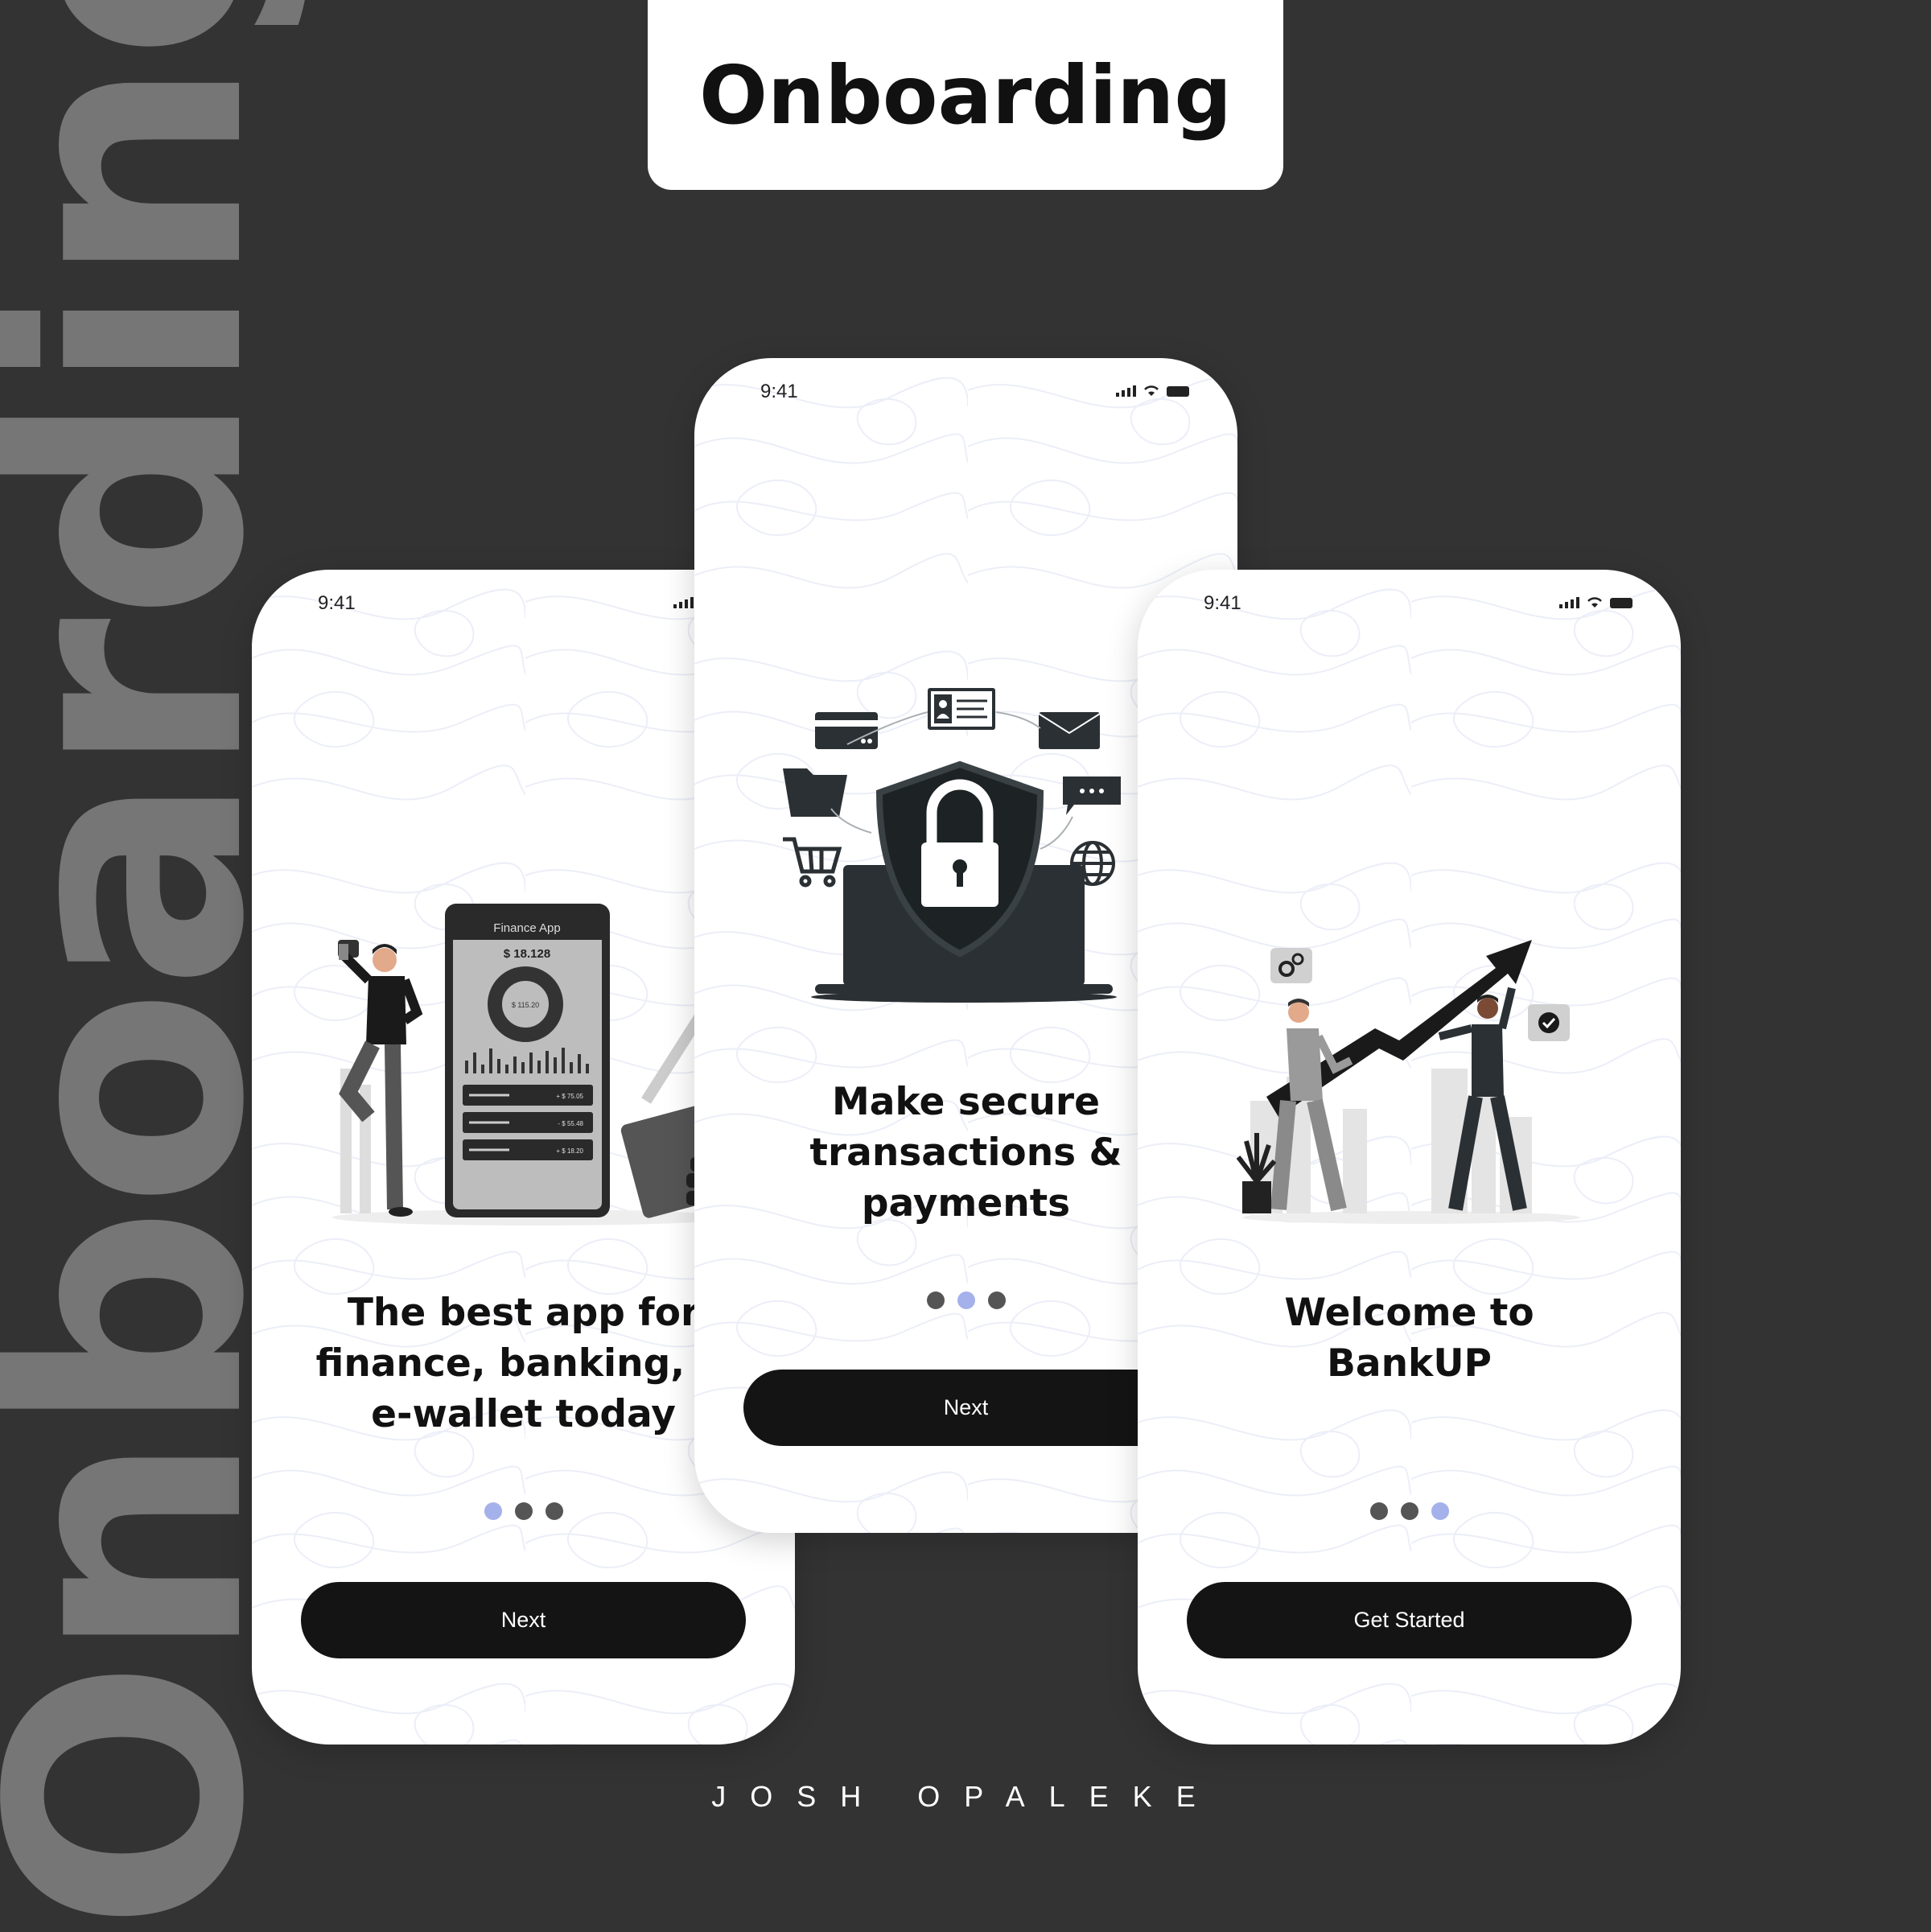  I want to click on illus-row-amount: + $ 75.05, so click(570, 1096).